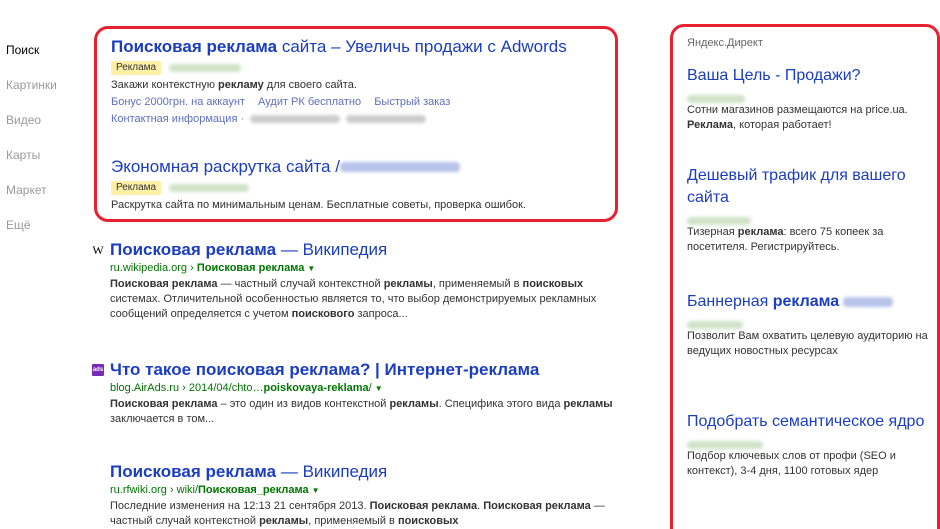  Describe the element at coordinates (760, 232) in the screenshot. I see `direct-text-bold: реклама` at that location.